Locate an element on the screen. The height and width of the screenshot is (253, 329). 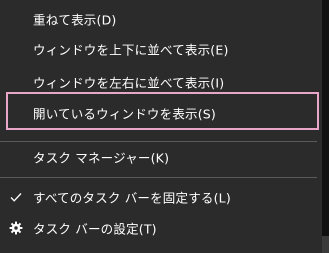
menu-item-label: 開いているウィンドウを表示(S) is located at coordinates (125, 114).